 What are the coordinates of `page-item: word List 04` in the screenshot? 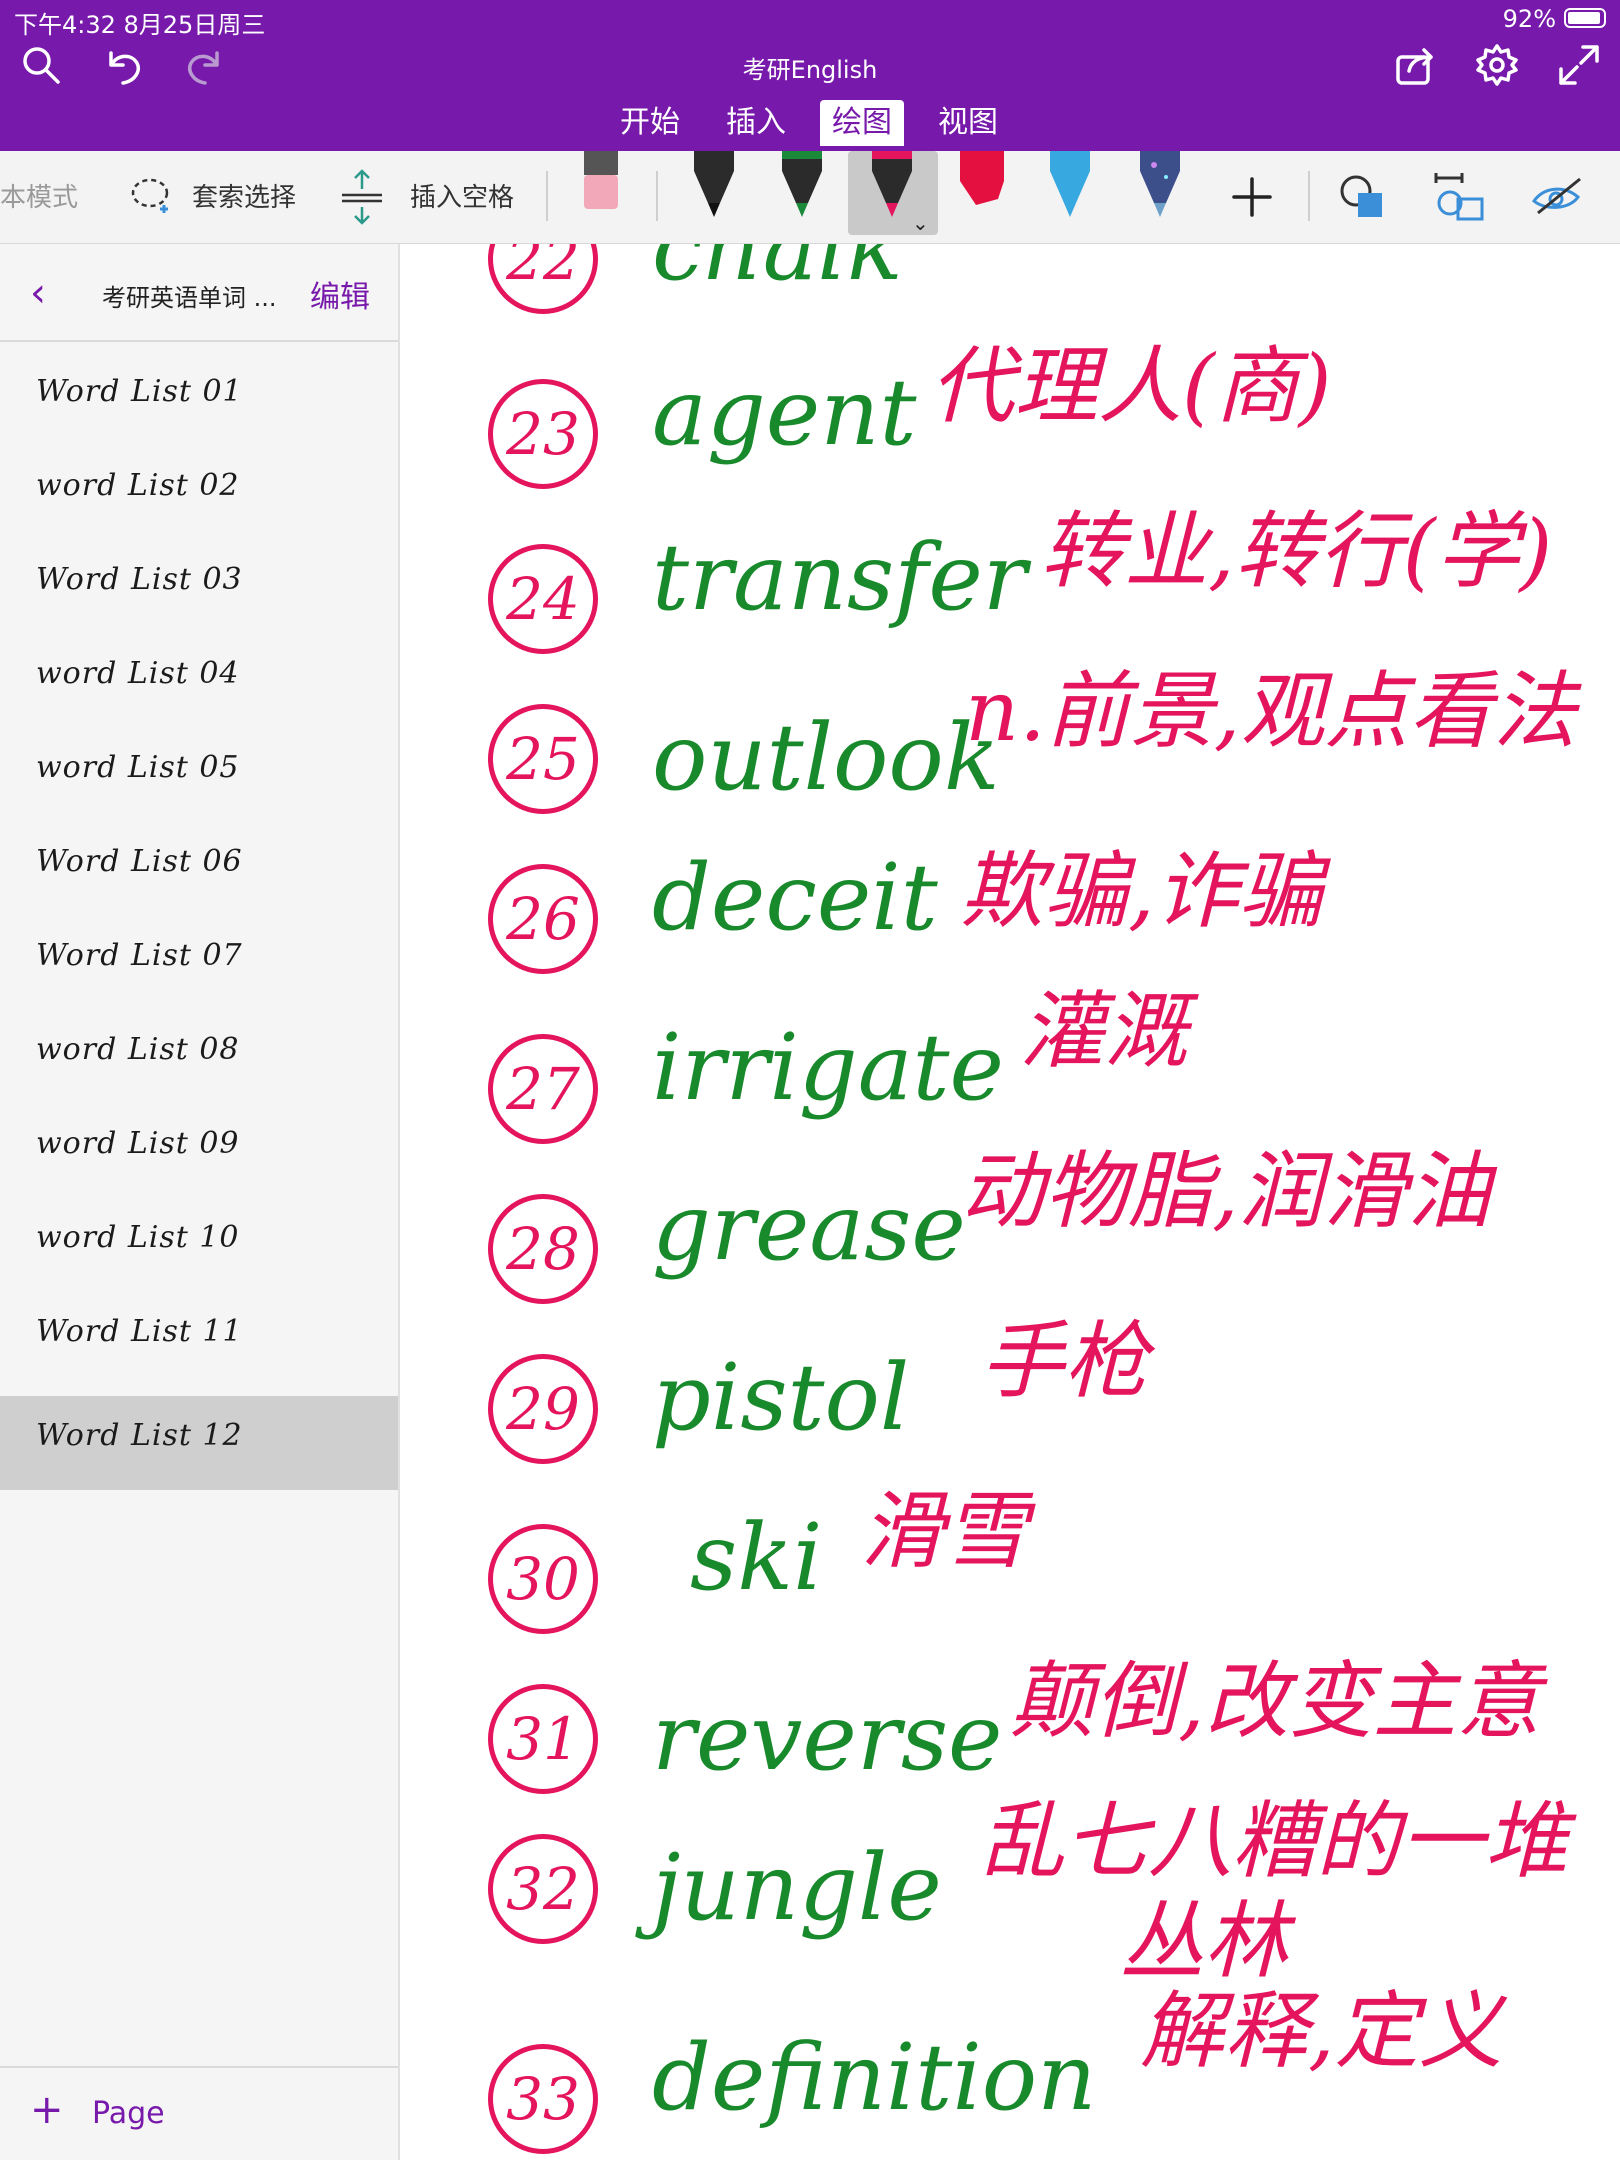 It's located at (199, 681).